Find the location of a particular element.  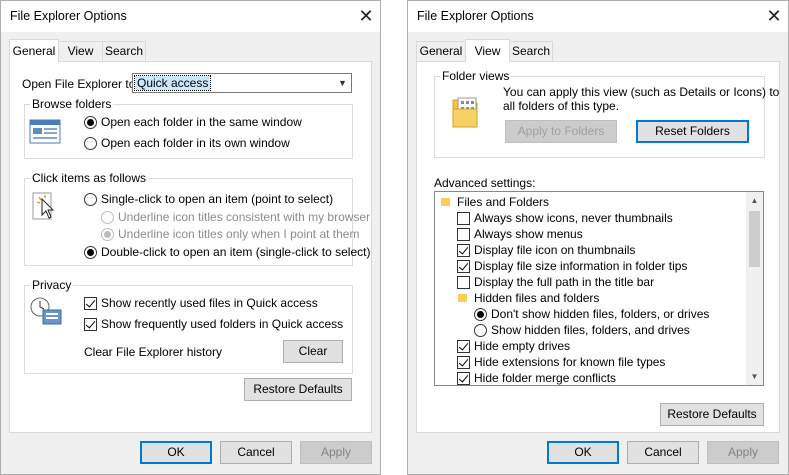

setting-label: Always show menus is located at coordinates (528, 234).